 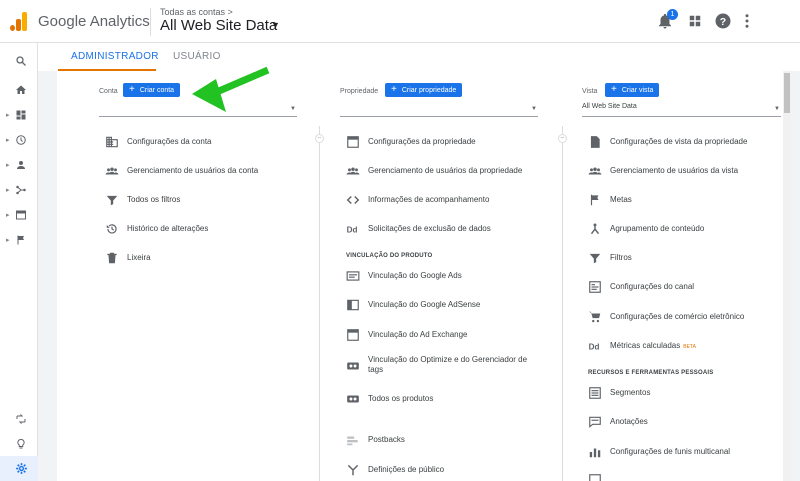 What do you see at coordinates (196, 12) in the screenshot?
I see `breadcrumb: Todas as contas >` at bounding box center [196, 12].